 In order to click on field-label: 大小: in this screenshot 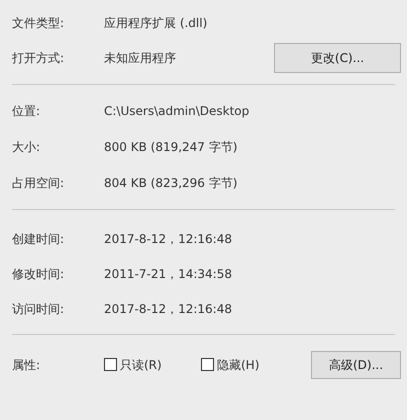, I will do `click(27, 147)`.